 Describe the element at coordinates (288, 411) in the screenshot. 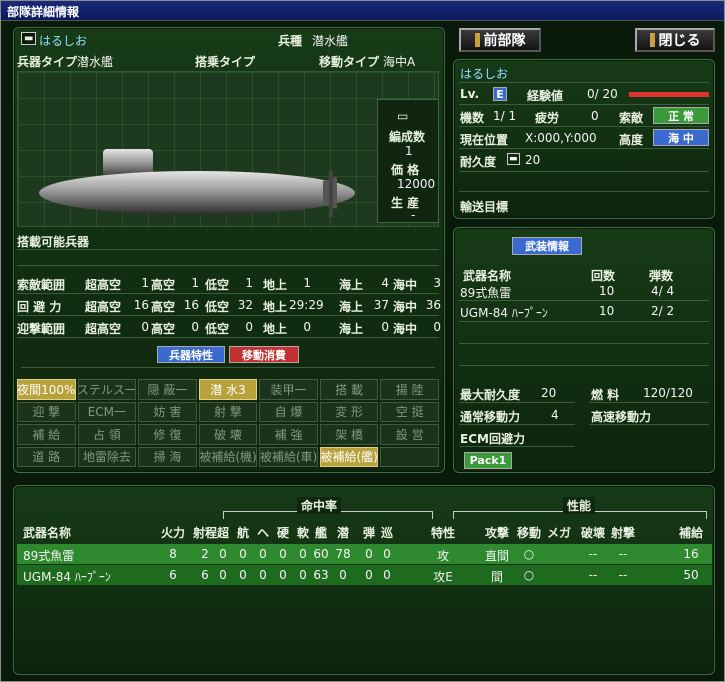

I see `trait-cell: 自 爆` at that location.